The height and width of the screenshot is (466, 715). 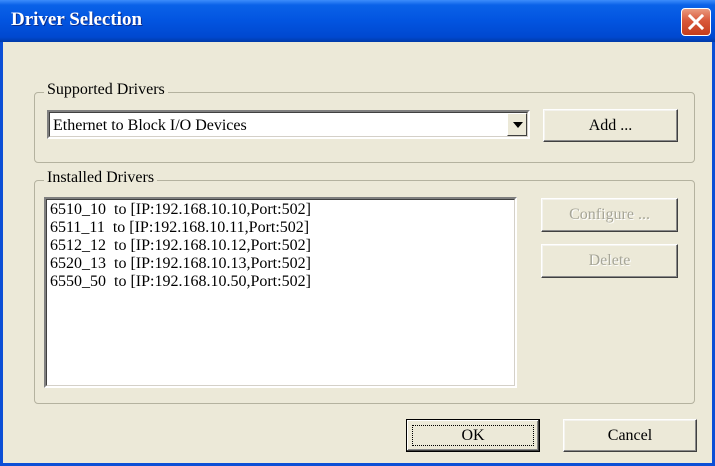 What do you see at coordinates (180, 228) in the screenshot?
I see `list-item: 6511_11 to [IP:192.168.10.11,Port:502]` at bounding box center [180, 228].